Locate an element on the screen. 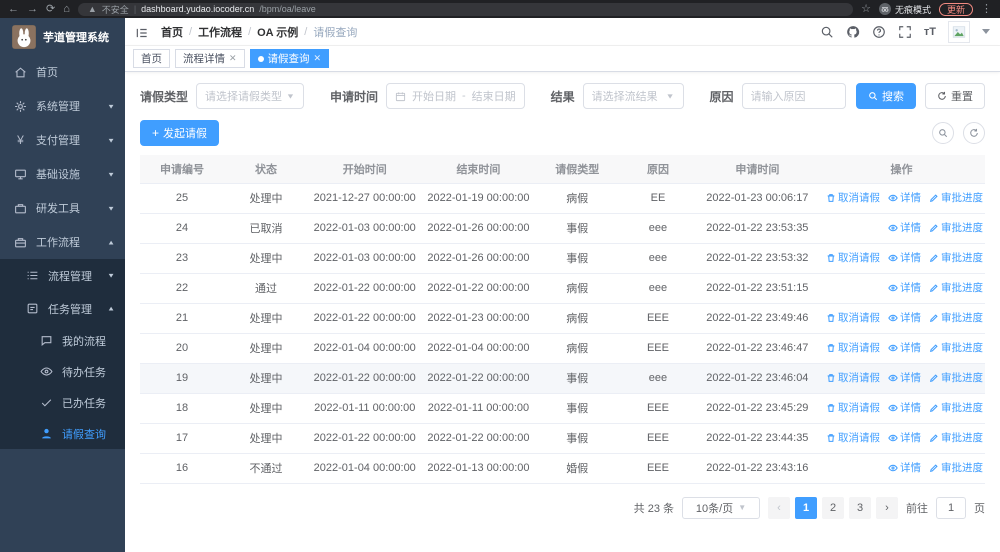 The width and height of the screenshot is (1000, 552). refresh-table-button is located at coordinates (974, 133).